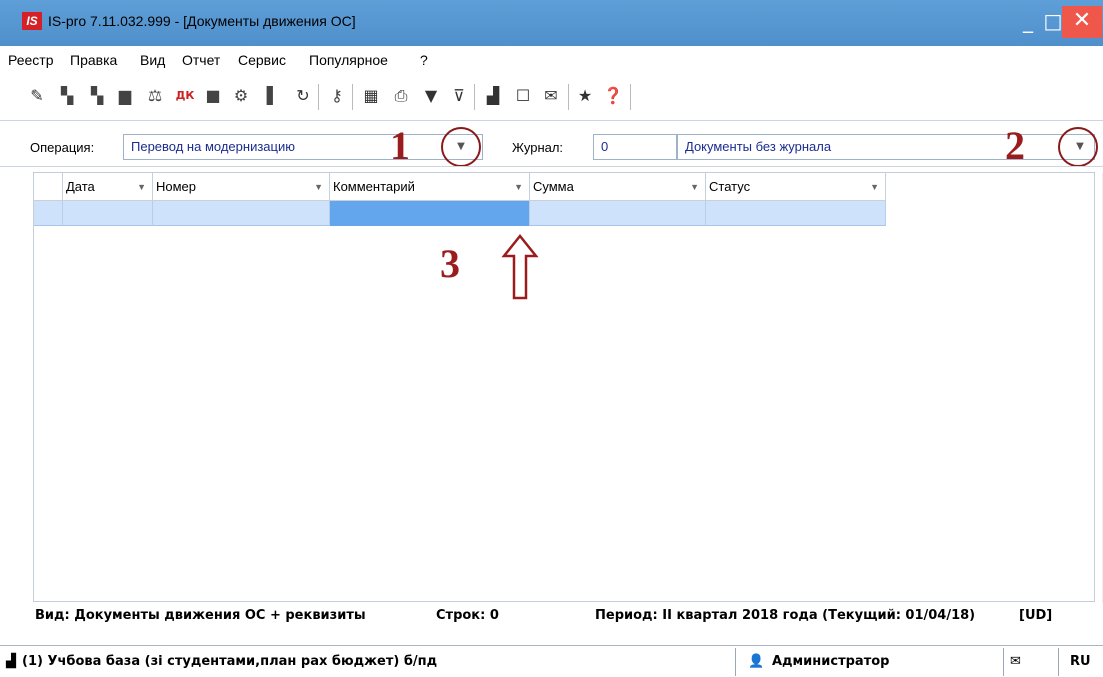 This screenshot has height=677, width=1103. What do you see at coordinates (303, 96) in the screenshot?
I see `refresh-icon: ↻` at bounding box center [303, 96].